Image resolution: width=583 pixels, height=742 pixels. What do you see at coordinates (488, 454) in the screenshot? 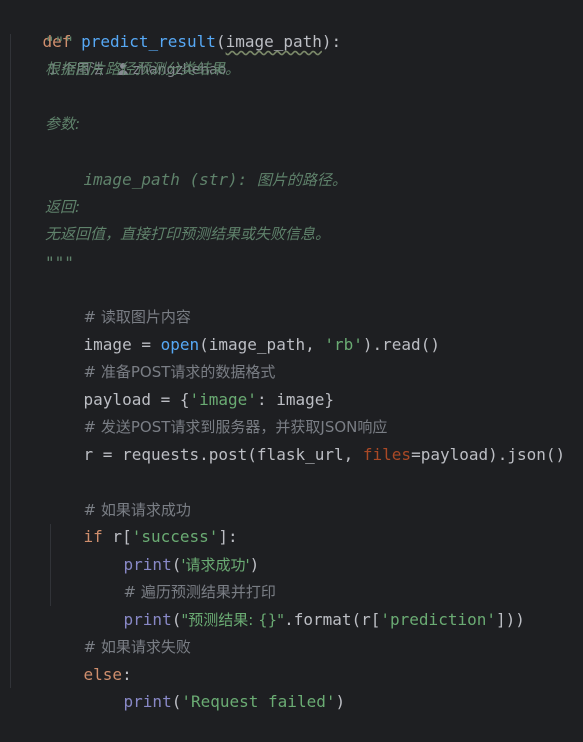
I see `post-json: =payload).json()` at bounding box center [488, 454].